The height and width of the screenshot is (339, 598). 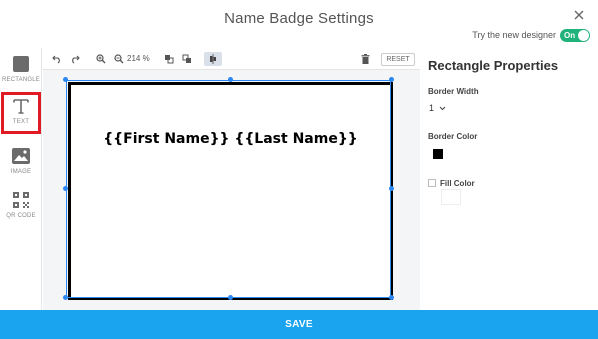 I want to click on redo-icon, so click(x=75, y=59).